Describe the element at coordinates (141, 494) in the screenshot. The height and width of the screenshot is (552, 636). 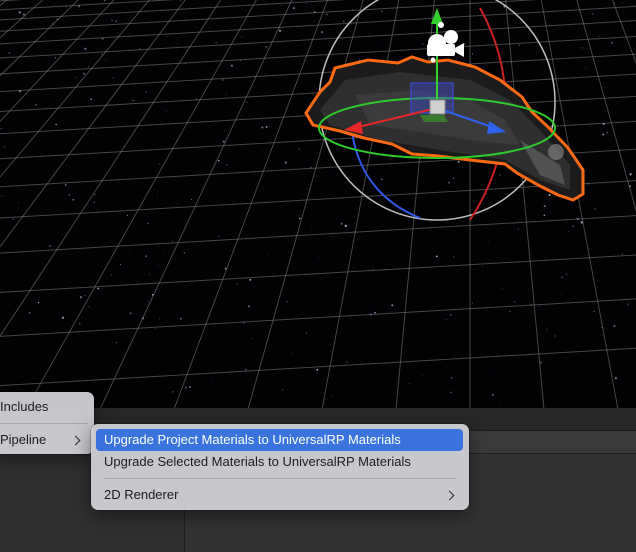
I see `menu-item-label: 2D Renderer` at that location.